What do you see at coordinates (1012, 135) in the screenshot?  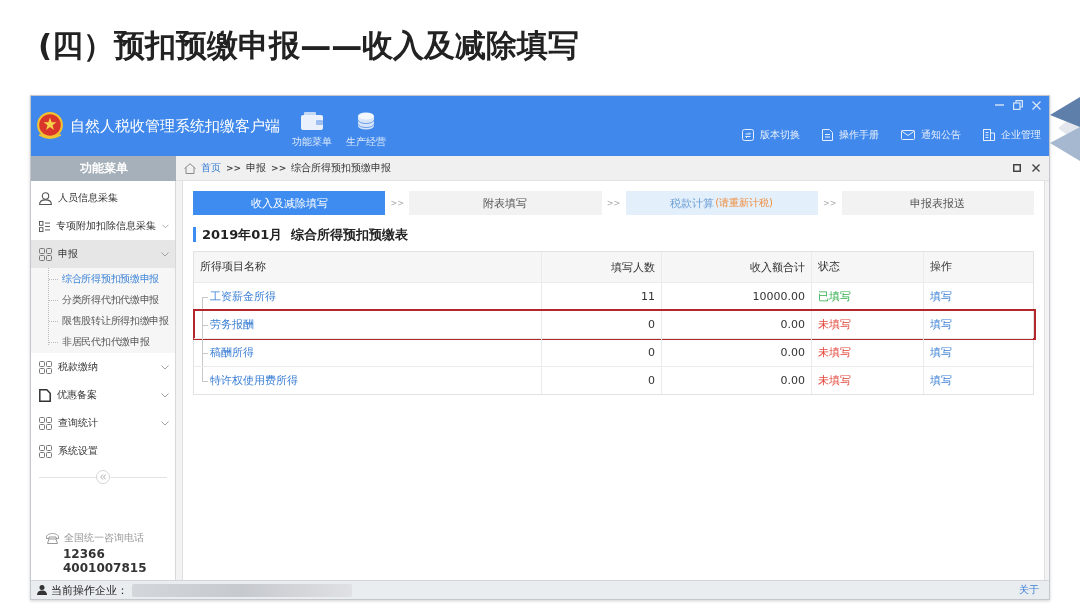 I see `header-link: 企业管理` at bounding box center [1012, 135].